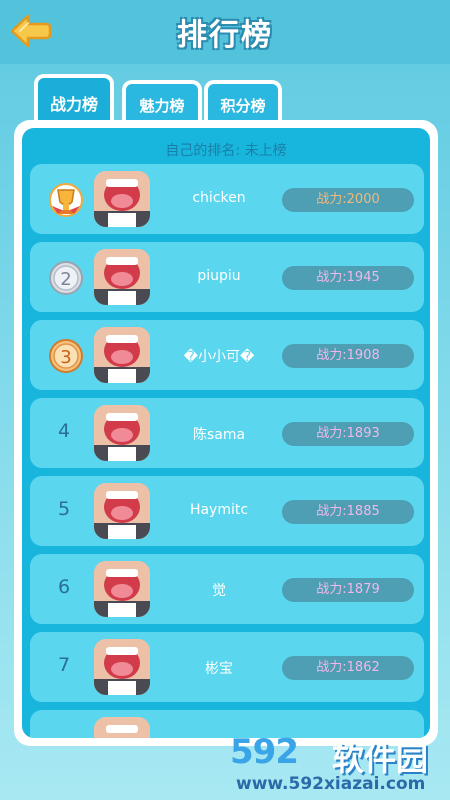 This screenshot has width=450, height=800. I want to click on player-name: chicken, so click(219, 198).